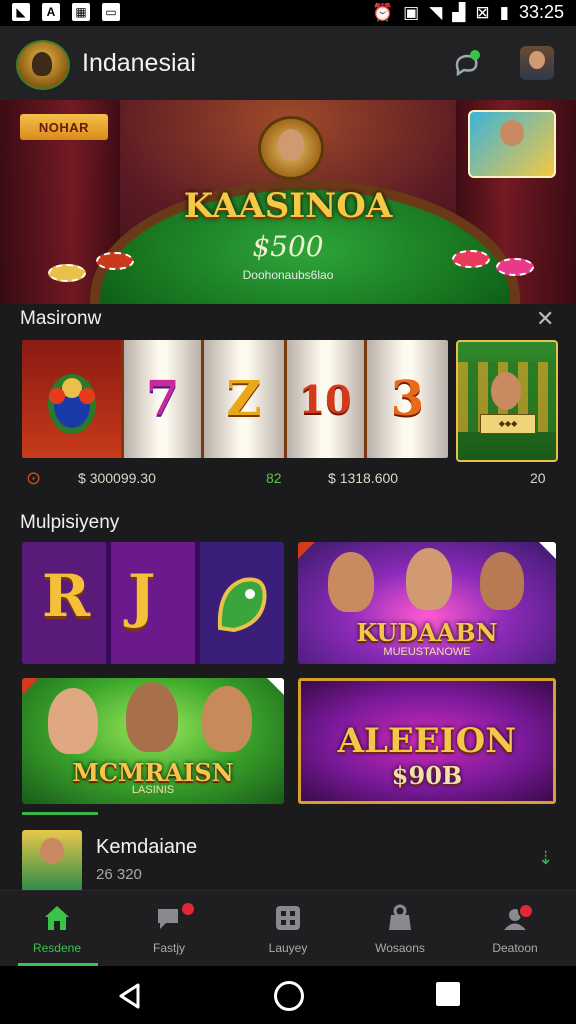  What do you see at coordinates (288, 479) in the screenshot?
I see `slot-stats-row: ⊙ $ 300099.30 82 $ 1318.600 20` at bounding box center [288, 479].